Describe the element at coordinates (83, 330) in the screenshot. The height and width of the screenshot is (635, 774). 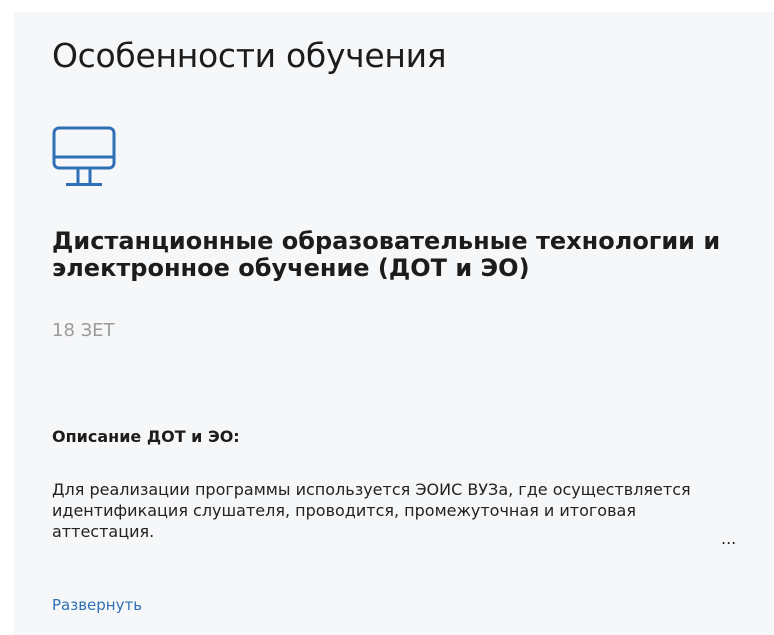
I see `credits-value: 18 ЗЕТ` at that location.